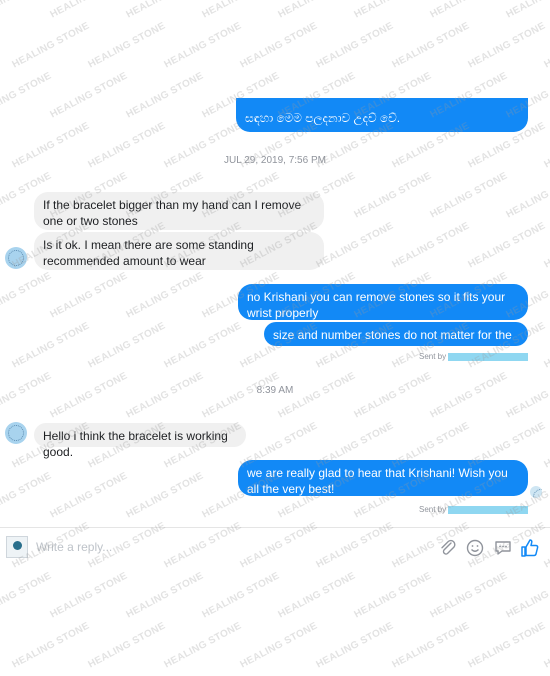 The image size is (550, 676). What do you see at coordinates (17, 547) in the screenshot?
I see `page-logo` at bounding box center [17, 547].